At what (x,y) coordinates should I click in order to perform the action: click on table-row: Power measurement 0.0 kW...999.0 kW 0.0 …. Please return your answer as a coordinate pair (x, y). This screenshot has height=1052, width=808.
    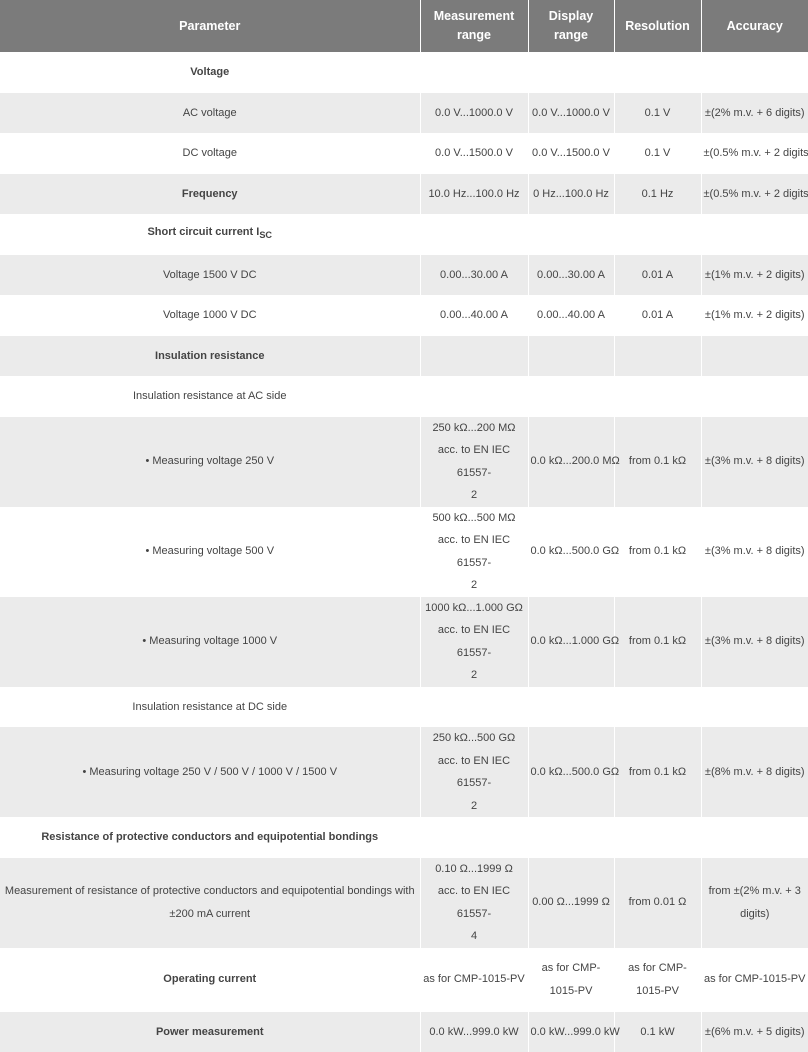
    Looking at the image, I should click on (404, 1032).